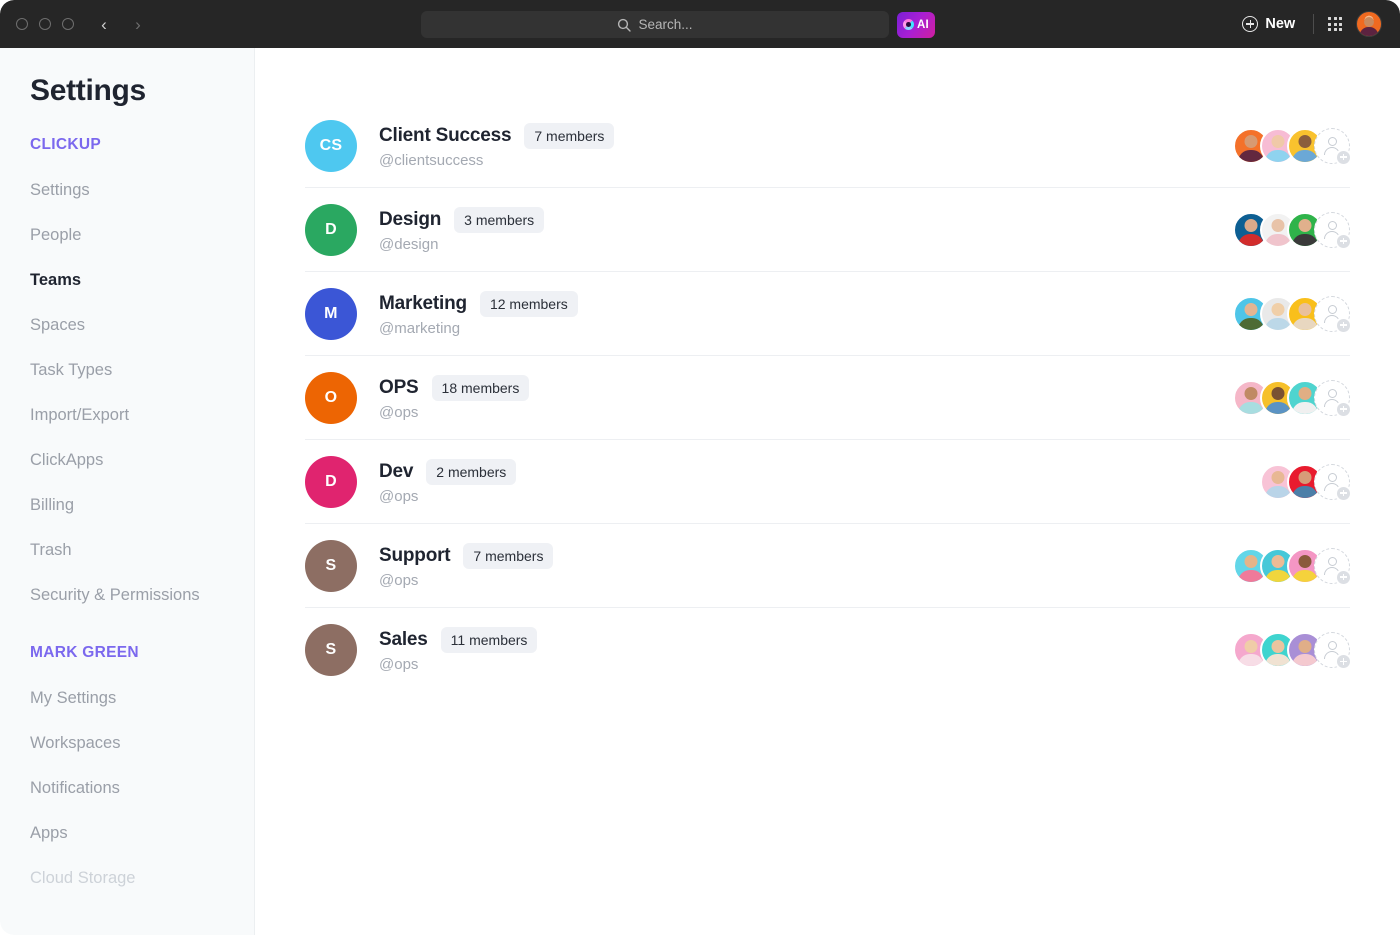 The width and height of the screenshot is (1400, 935). What do you see at coordinates (1335, 24) in the screenshot?
I see `grid-apps-icon` at bounding box center [1335, 24].